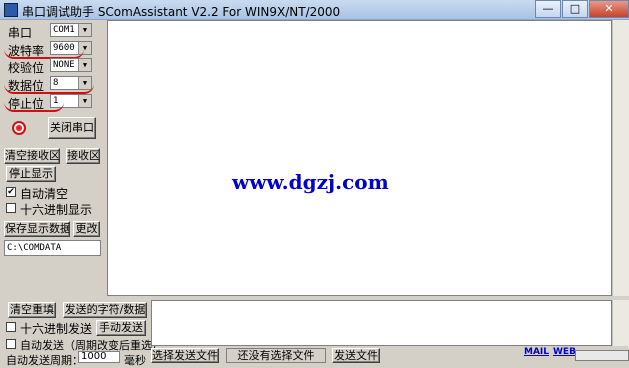 The image size is (629, 368). I want to click on auto-clear-label: 自动清空, so click(44, 194).